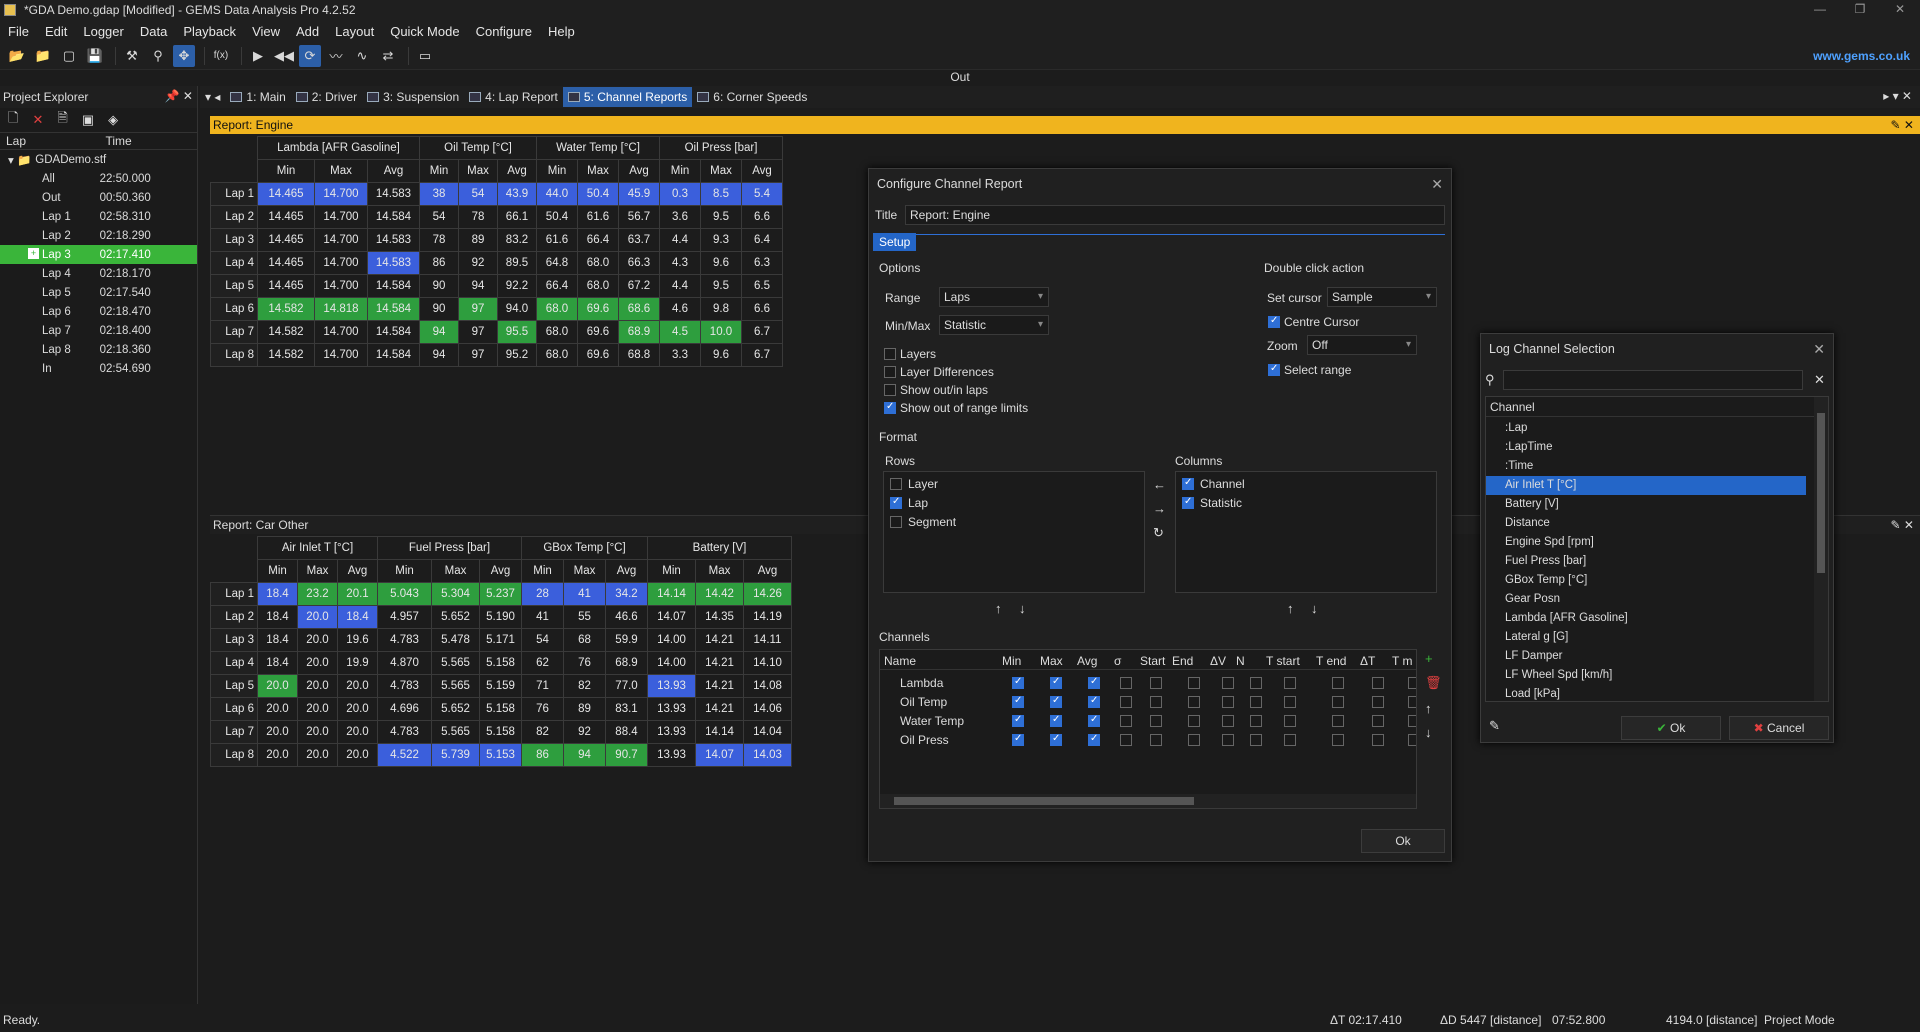 The height and width of the screenshot is (1032, 1920). Describe the element at coordinates (341, 309) in the screenshot. I see `value-cell: 14.818` at that location.